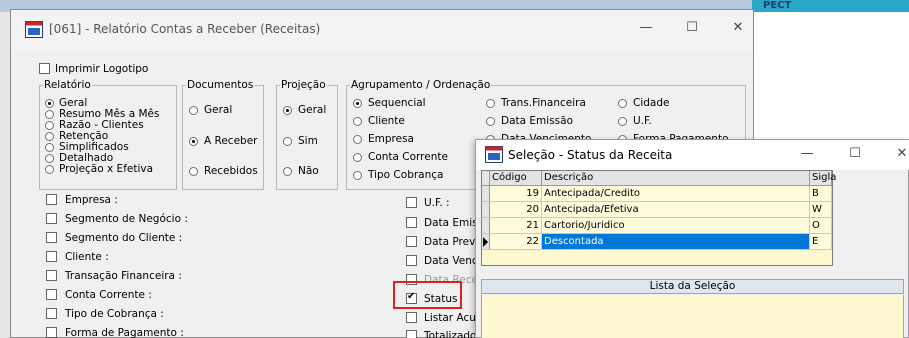 The width and height of the screenshot is (909, 338). Describe the element at coordinates (49, 147) in the screenshot. I see `relatorio-simplificados-radio` at that location.